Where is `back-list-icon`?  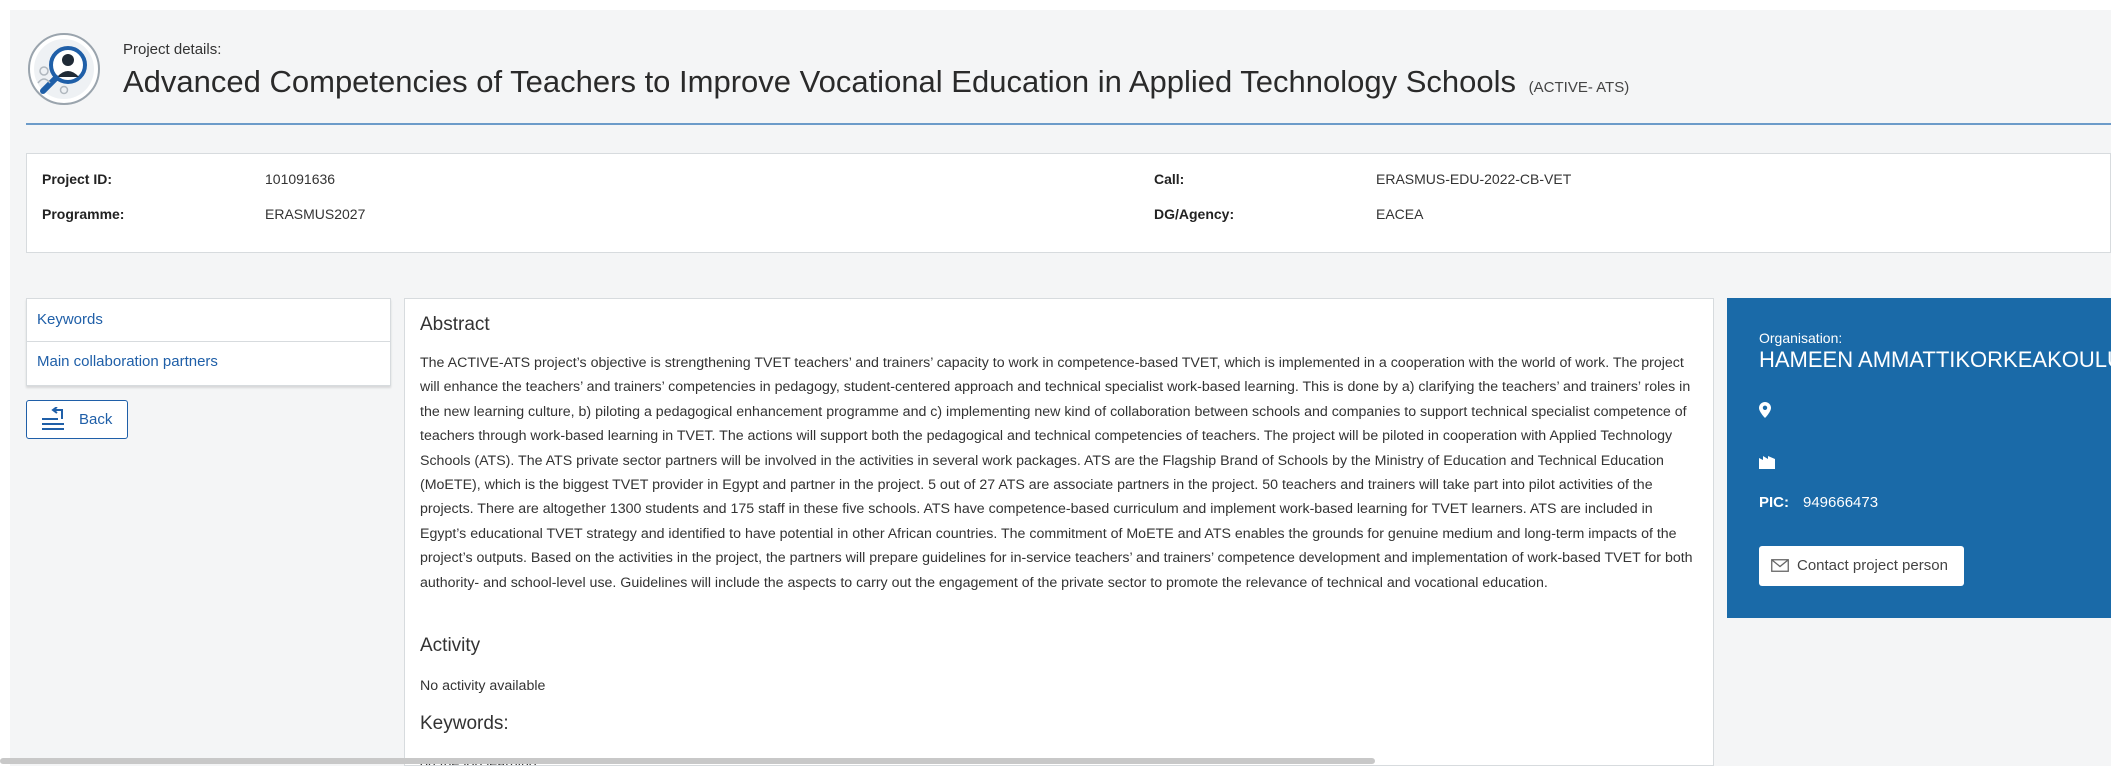 back-list-icon is located at coordinates (53, 418).